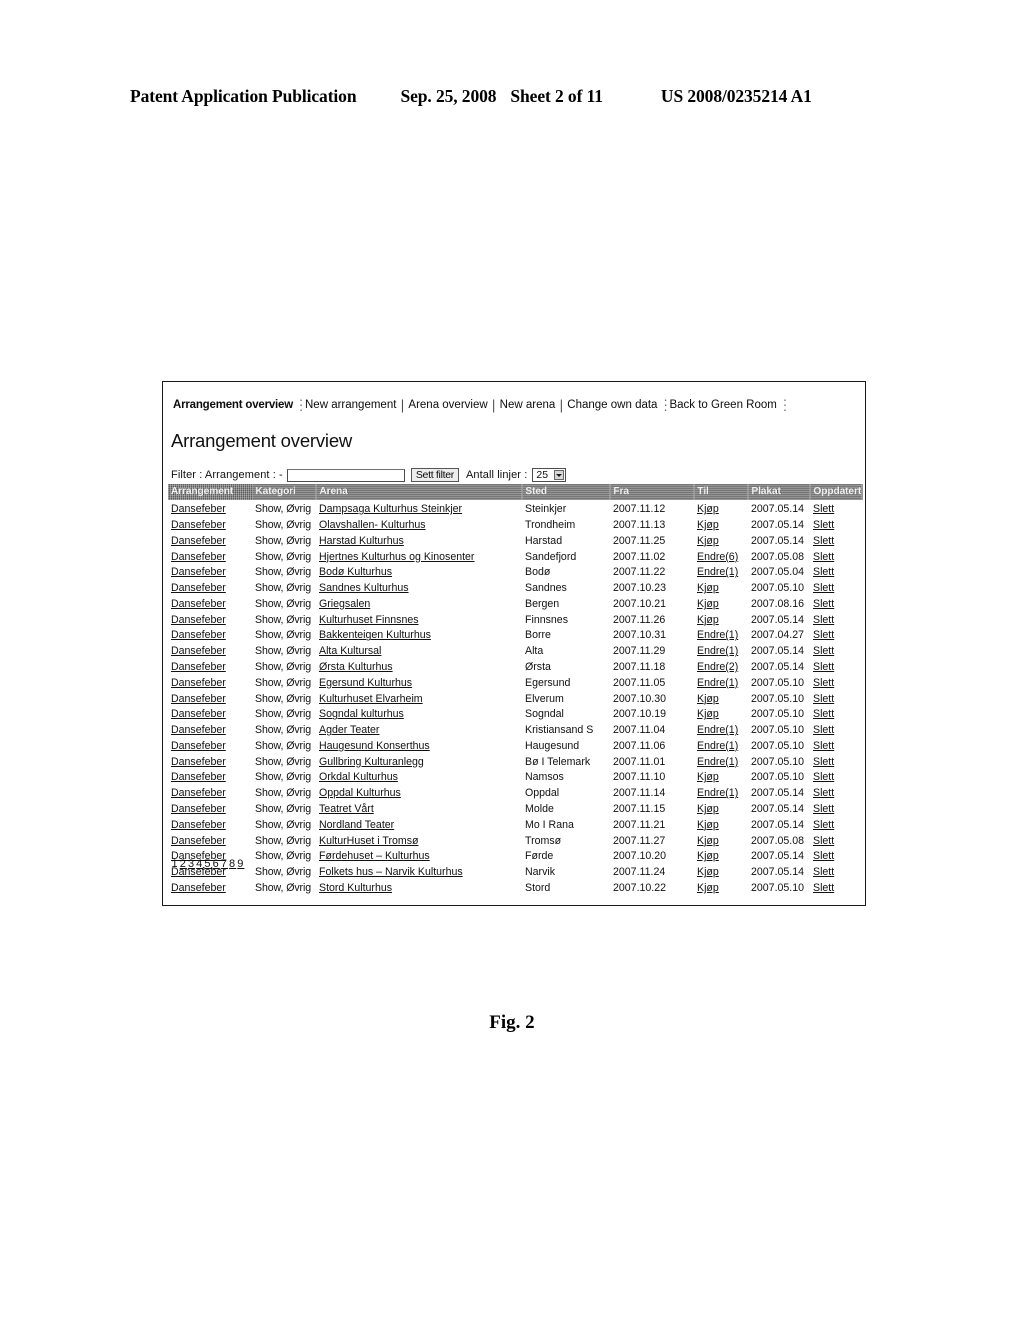 Image resolution: width=1024 pixels, height=1320 pixels. Describe the element at coordinates (419, 808) in the screenshot. I see `cell-arena: Teatret Vårt` at that location.